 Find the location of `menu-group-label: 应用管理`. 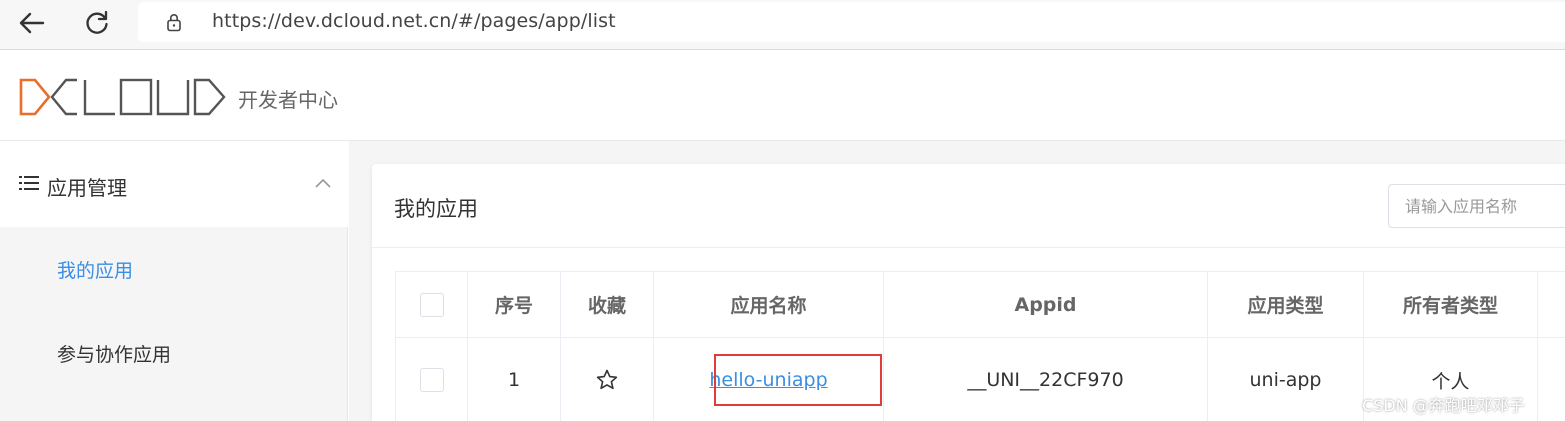

menu-group-label: 应用管理 is located at coordinates (87, 188).